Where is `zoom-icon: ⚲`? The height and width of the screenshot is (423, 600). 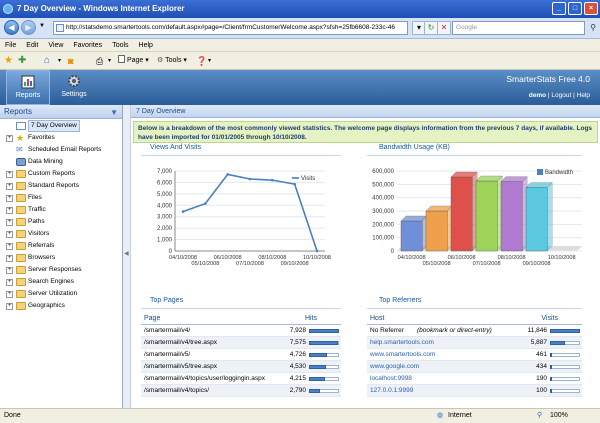 zoom-icon: ⚲ is located at coordinates (539, 416).